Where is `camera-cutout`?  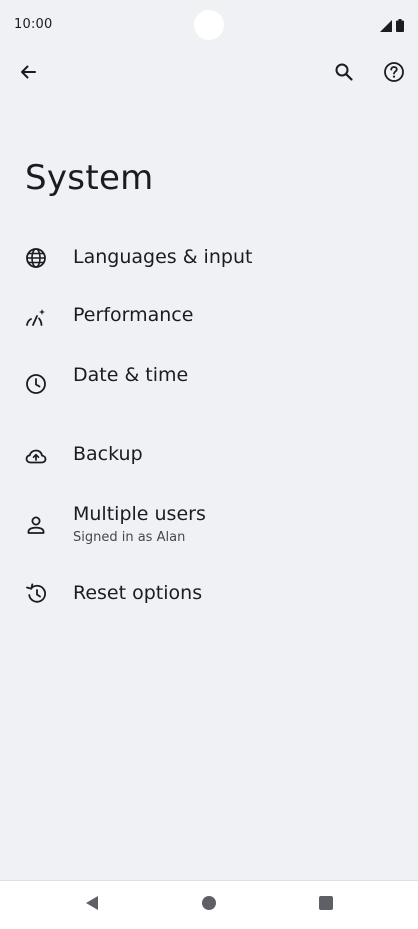
camera-cutout is located at coordinates (209, 25).